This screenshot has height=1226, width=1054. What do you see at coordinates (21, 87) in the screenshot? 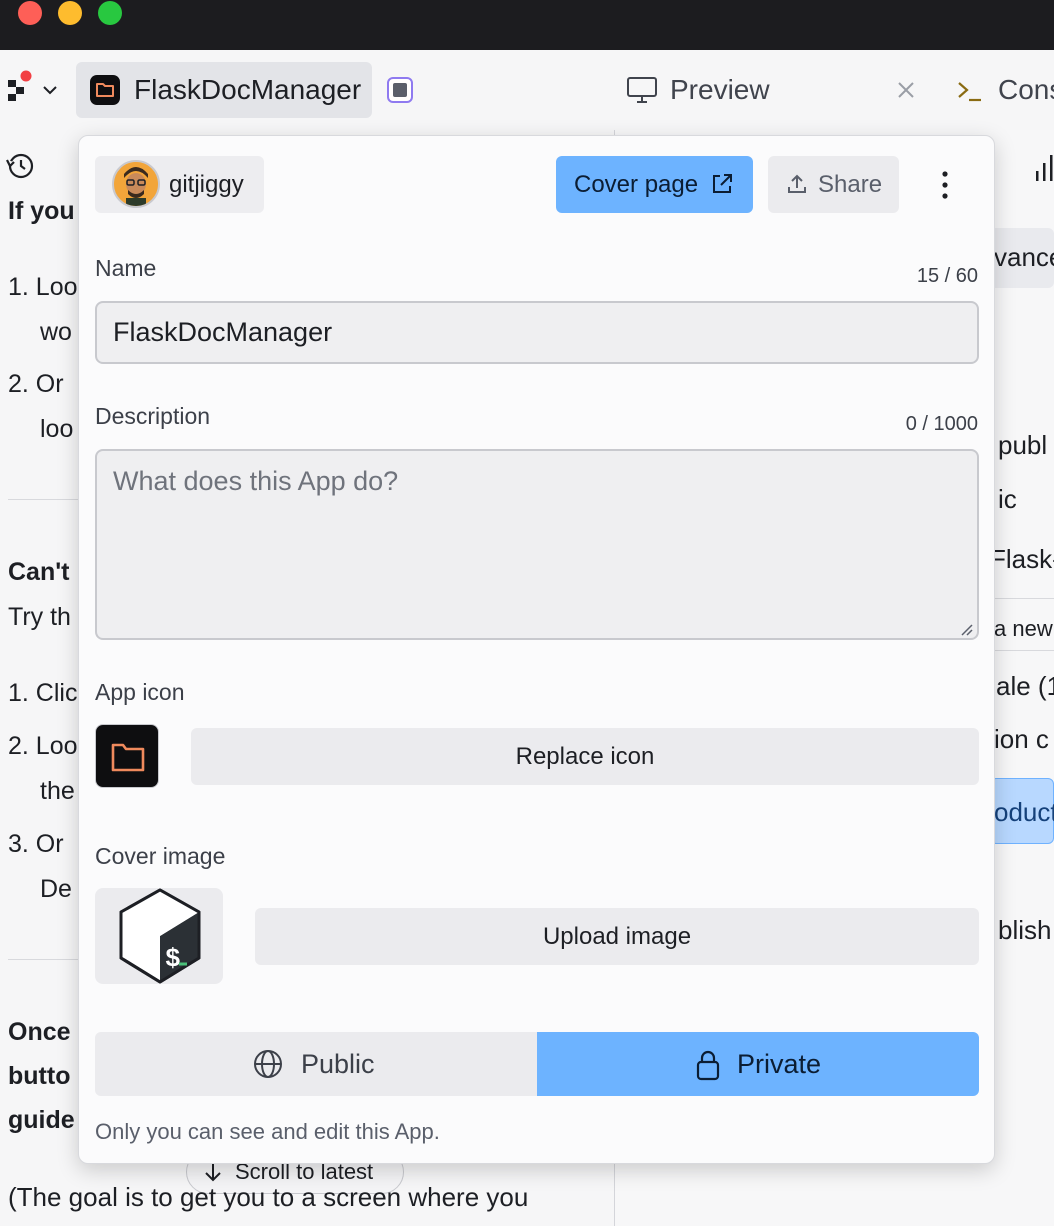
I see `replit-logo-icon` at bounding box center [21, 87].